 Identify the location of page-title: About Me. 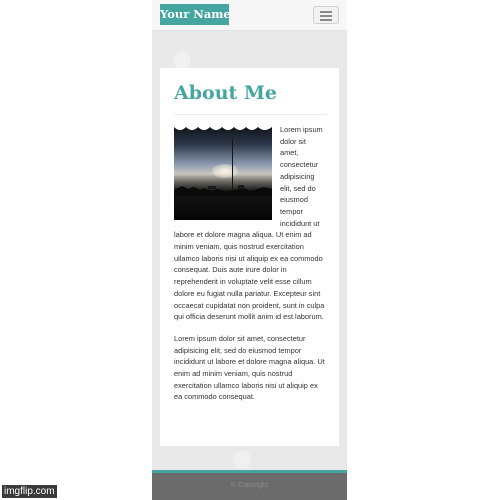
(226, 93).